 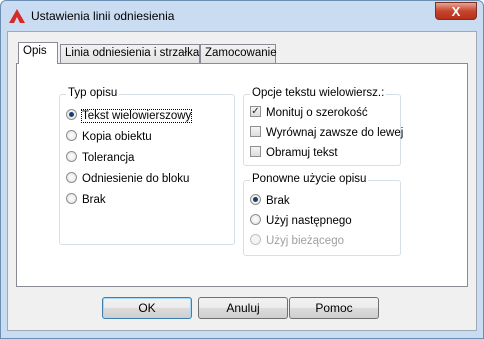 What do you see at coordinates (334, 308) in the screenshot?
I see `help-button: Pomoc` at bounding box center [334, 308].